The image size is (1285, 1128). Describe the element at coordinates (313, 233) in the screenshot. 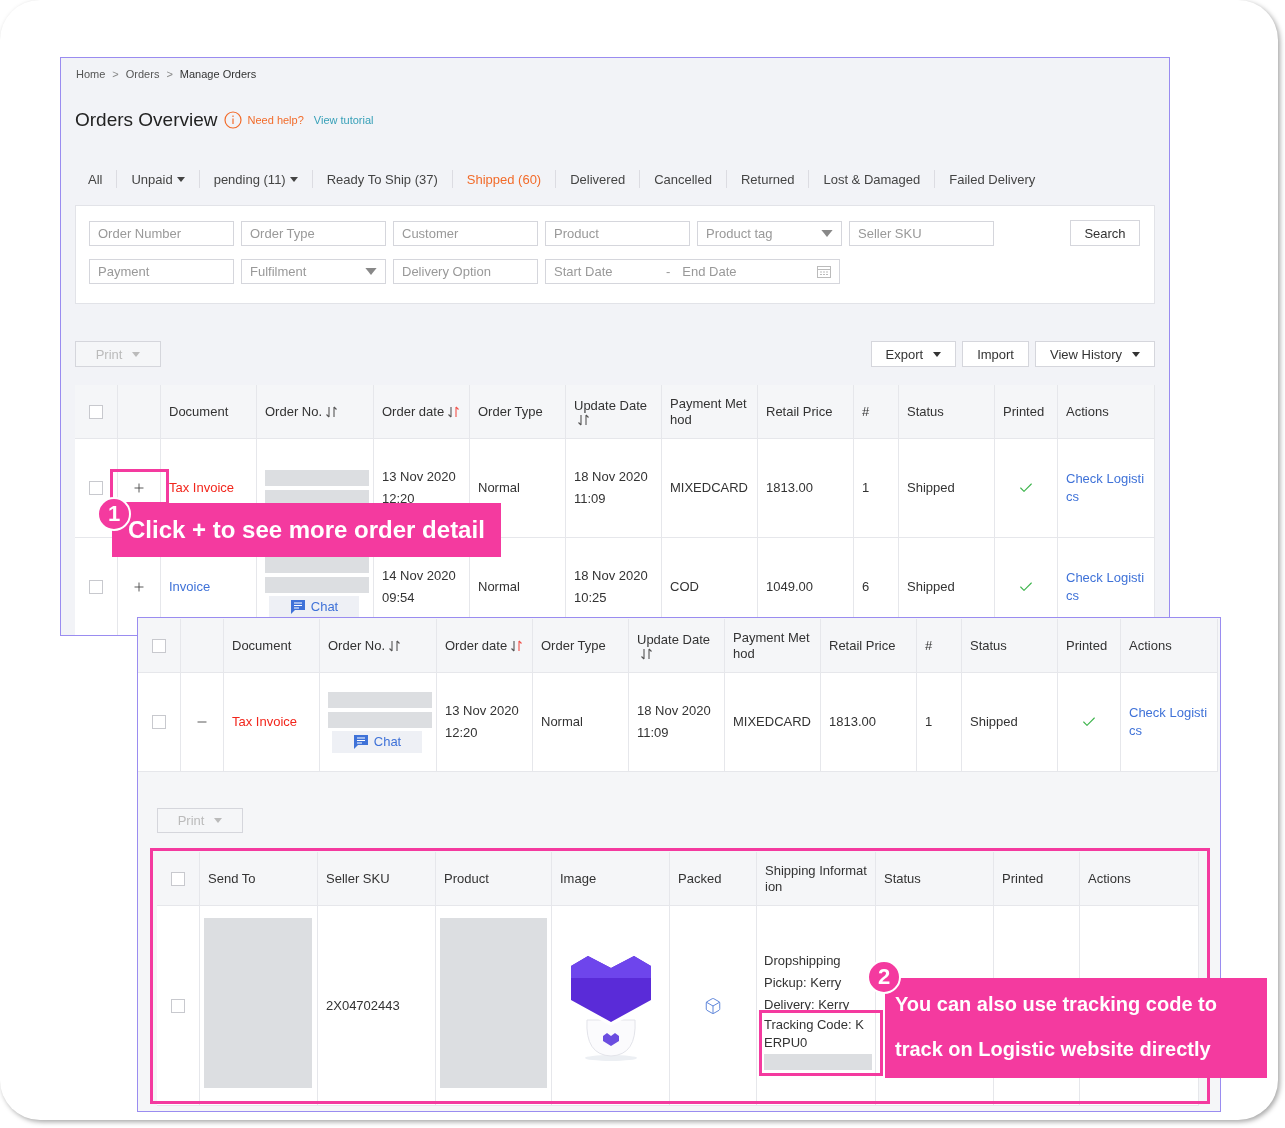

I see `text-field: Order Type` at that location.